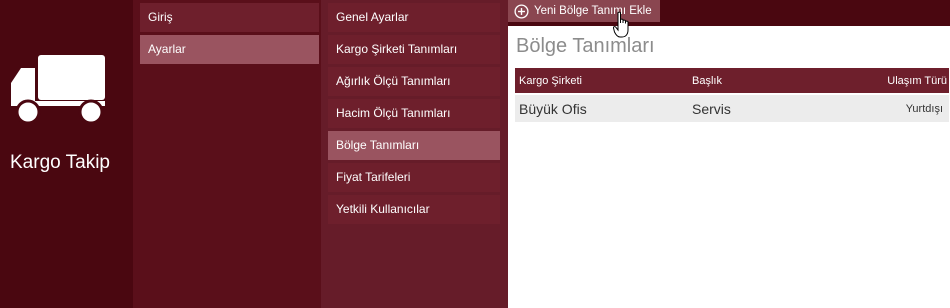 The height and width of the screenshot is (308, 950). I want to click on cell-kargo-sirketi: Büyük Ofis, so click(553, 108).